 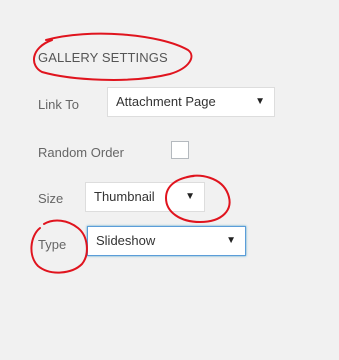 I want to click on type-value: Slideshow, so click(x=126, y=240).